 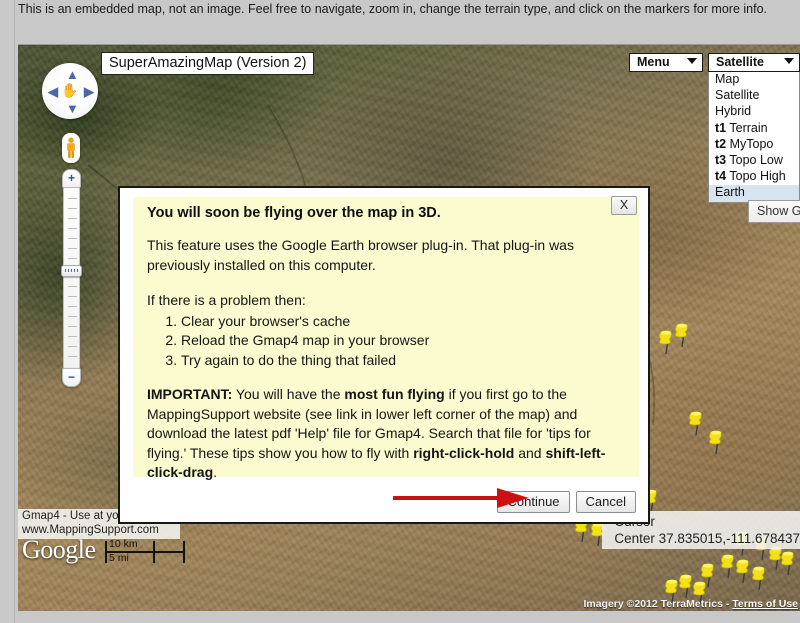 I want to click on zoom-in-button: +, so click(x=71, y=178).